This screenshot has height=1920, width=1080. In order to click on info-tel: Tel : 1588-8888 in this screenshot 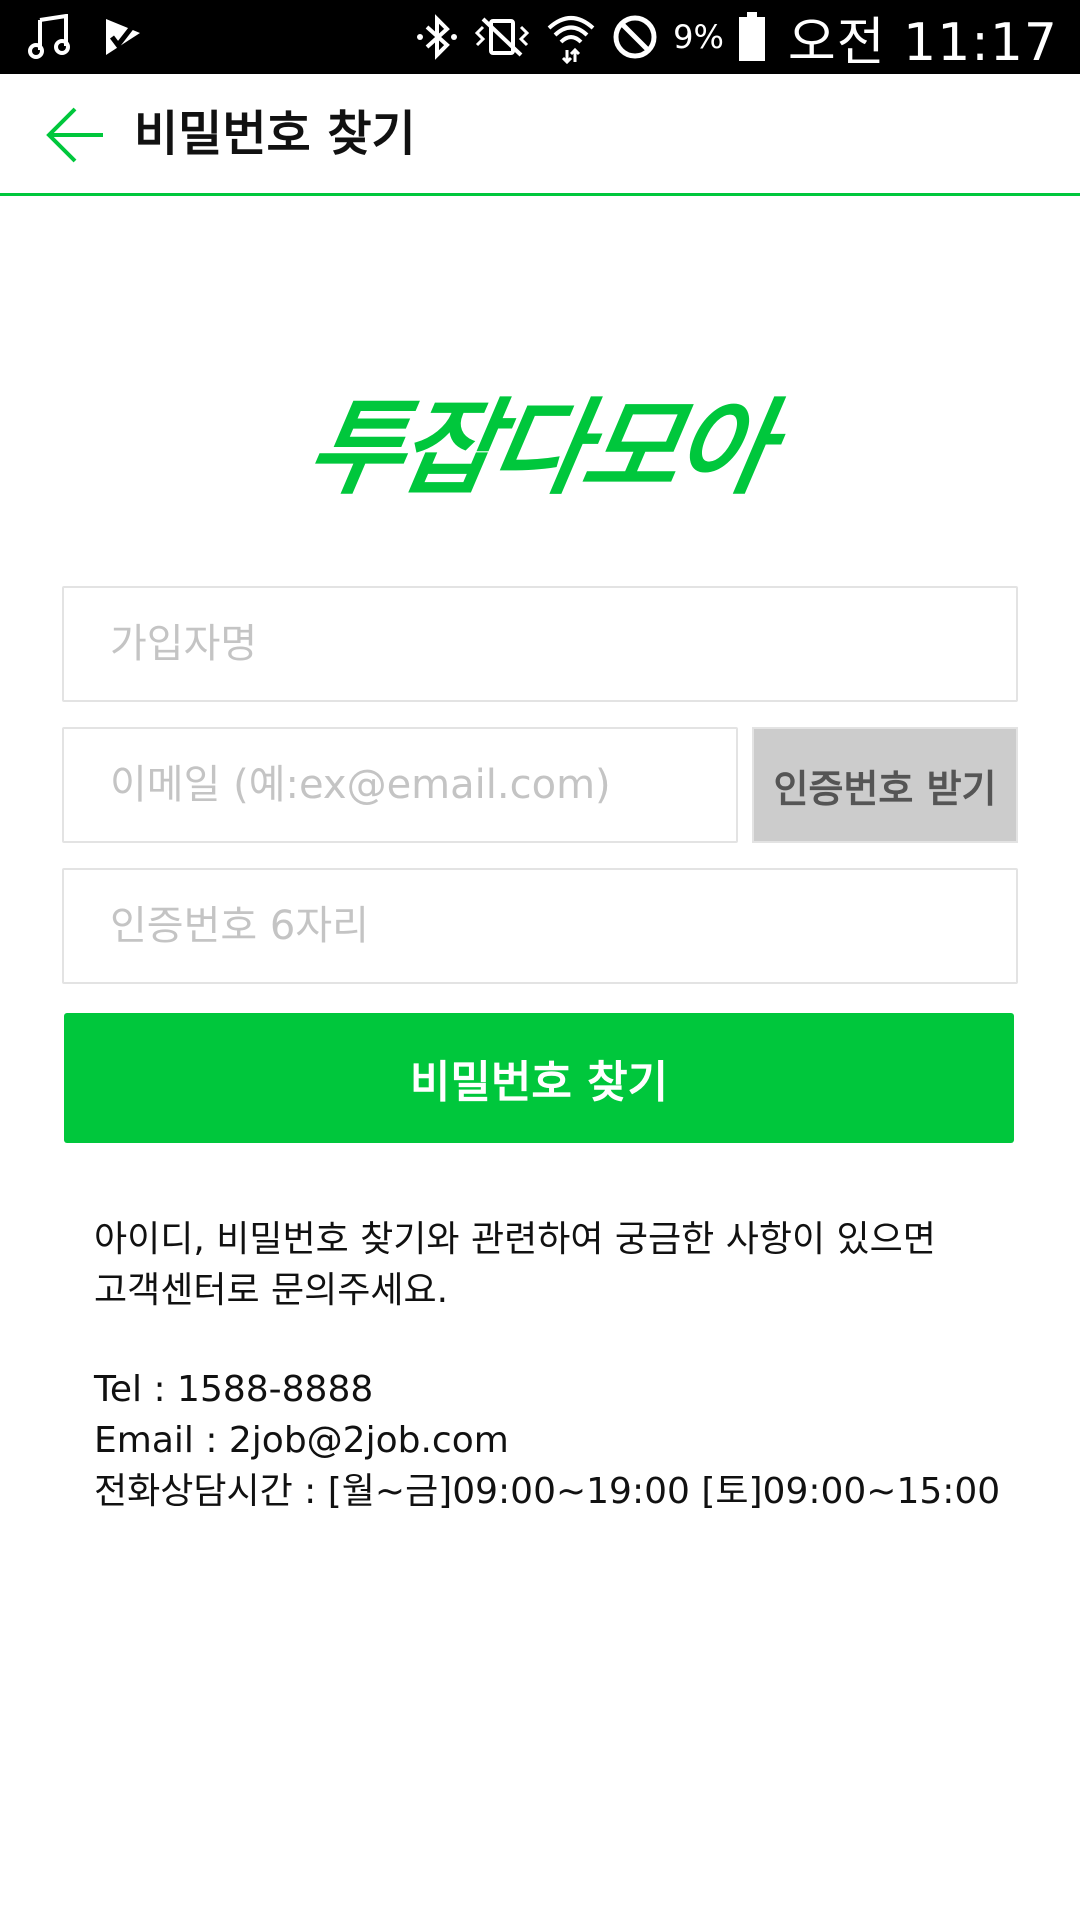, I will do `click(234, 1389)`.